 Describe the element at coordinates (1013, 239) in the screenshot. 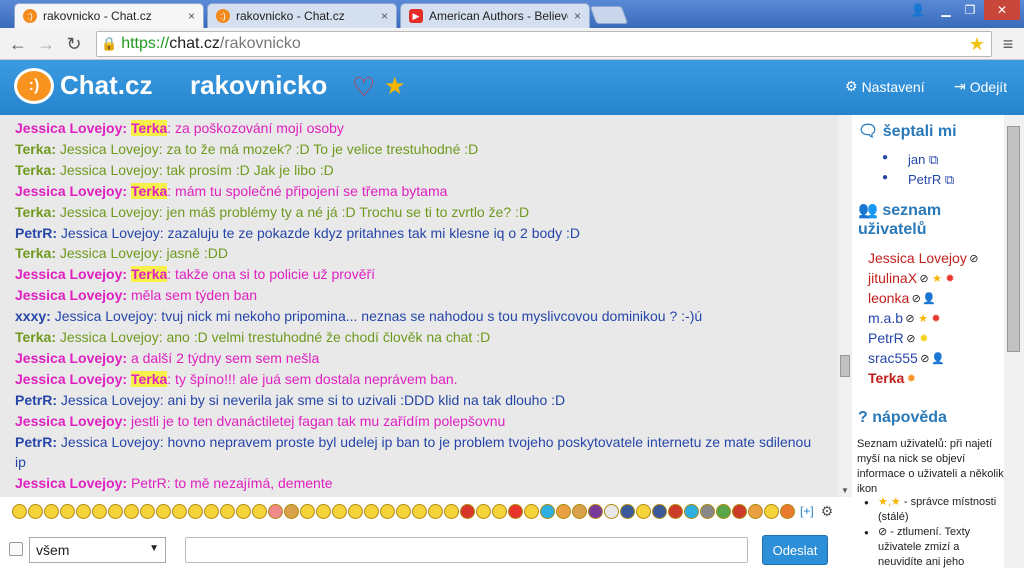

I see `sidebar-scrollbar-thumb` at that location.